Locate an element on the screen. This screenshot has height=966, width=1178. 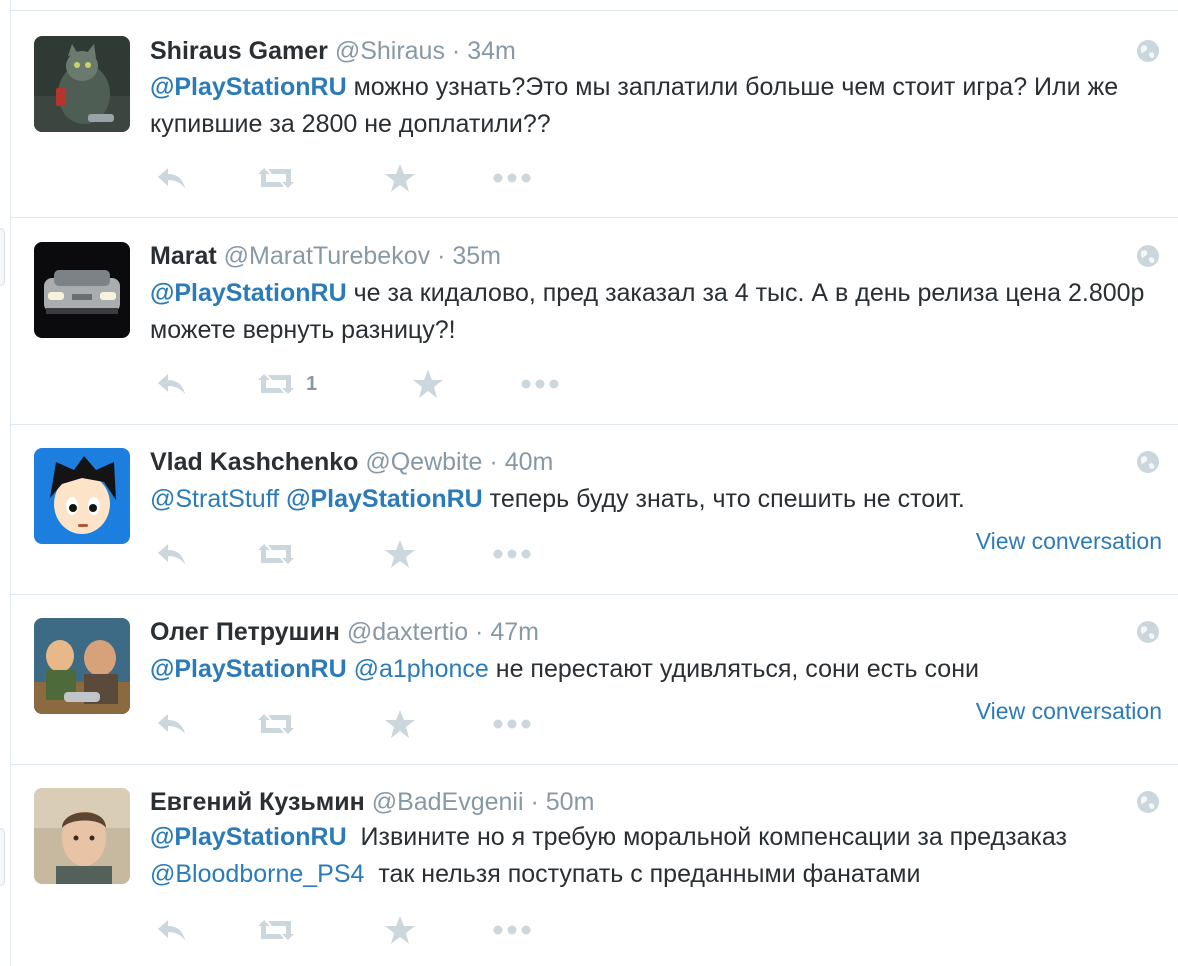
tweet-header: Евгений Кузьмин @BadEvgenii · 50m is located at coordinates (372, 802).